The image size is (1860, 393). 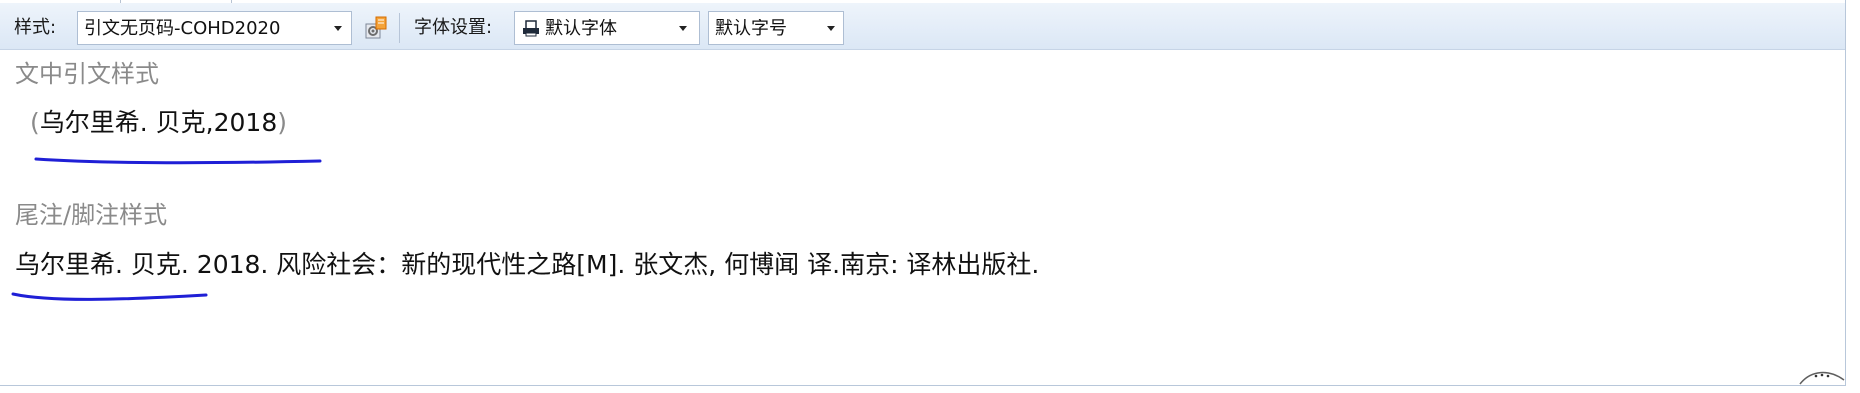 What do you see at coordinates (35, 122) in the screenshot?
I see `in-text-open-paren: (` at bounding box center [35, 122].